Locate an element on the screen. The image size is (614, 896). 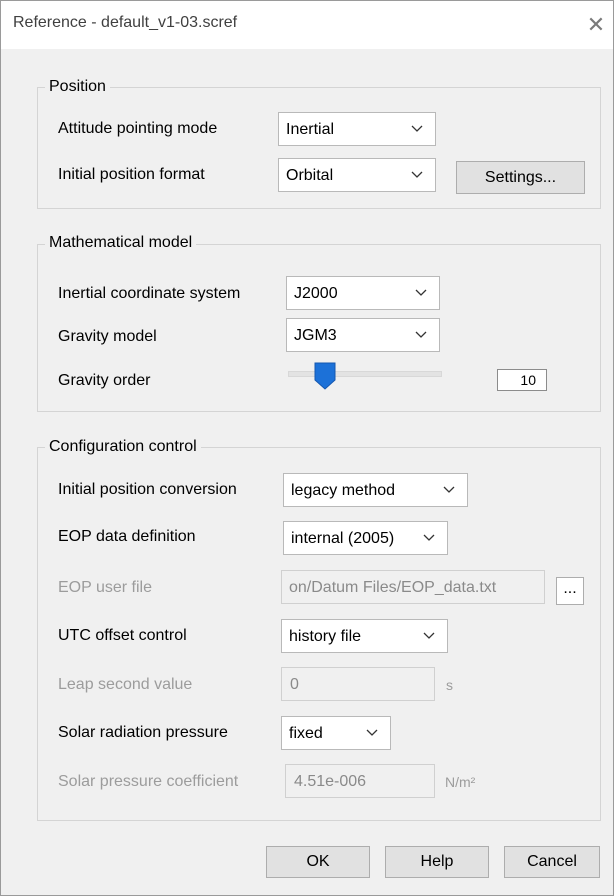
eop-user-file-field: on/Datum Files/EOP_data.txt is located at coordinates (413, 587).